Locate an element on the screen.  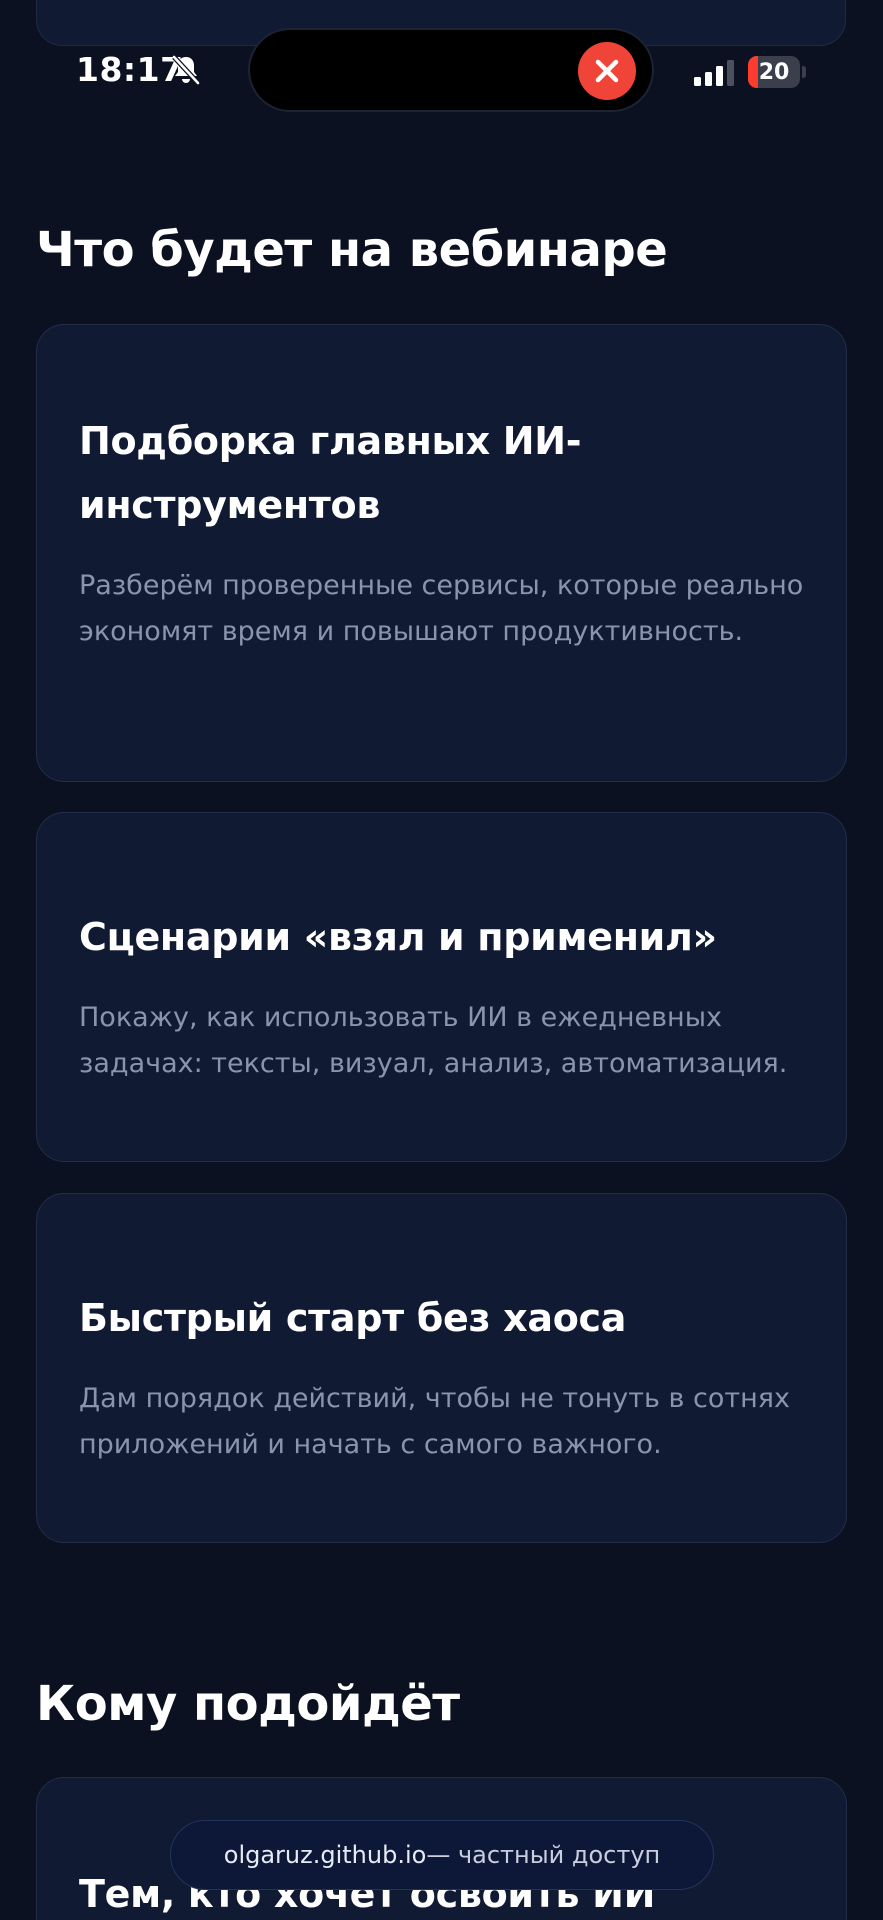
card-title: Подборка главных ИИ-инструментов is located at coordinates (330, 473).